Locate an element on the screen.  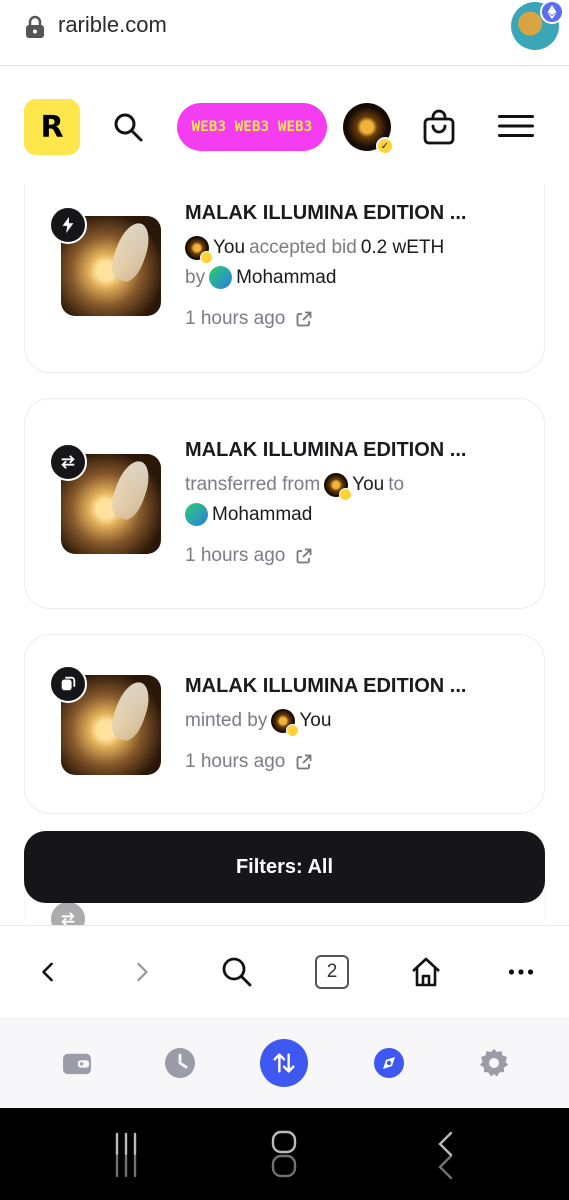
tab-count: 2 is located at coordinates (332, 972).